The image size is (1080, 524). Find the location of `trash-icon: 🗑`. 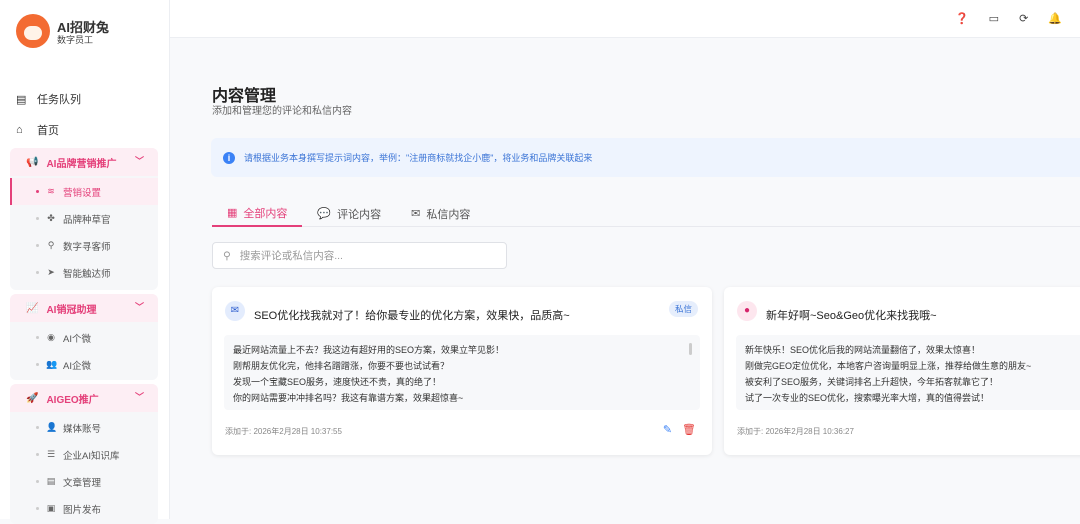

trash-icon: 🗑 is located at coordinates (689, 429).